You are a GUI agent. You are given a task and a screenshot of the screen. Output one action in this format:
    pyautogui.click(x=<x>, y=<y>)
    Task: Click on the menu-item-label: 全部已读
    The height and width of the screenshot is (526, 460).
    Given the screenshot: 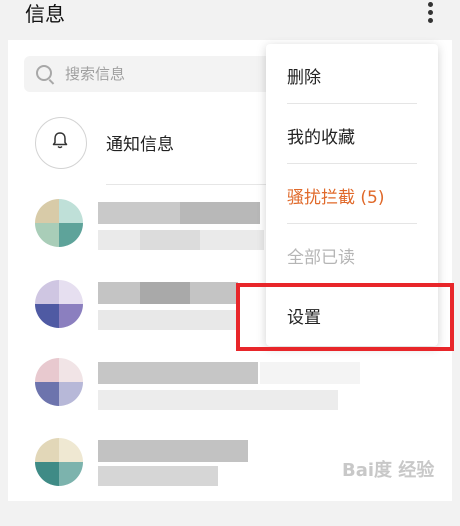 What is the action you would take?
    pyautogui.click(x=321, y=258)
    